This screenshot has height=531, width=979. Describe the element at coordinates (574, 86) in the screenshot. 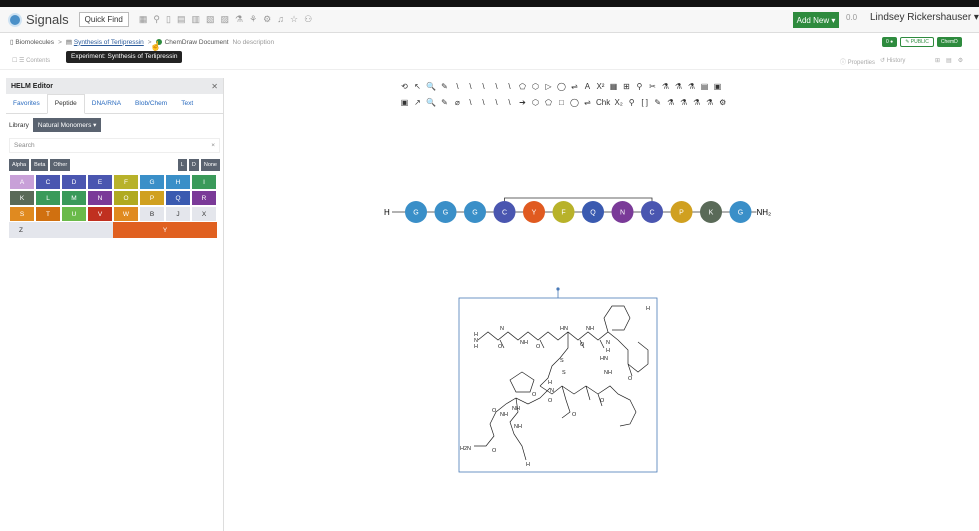

I see `chemdraw-tool-row1-13-icon: ⇌` at that location.